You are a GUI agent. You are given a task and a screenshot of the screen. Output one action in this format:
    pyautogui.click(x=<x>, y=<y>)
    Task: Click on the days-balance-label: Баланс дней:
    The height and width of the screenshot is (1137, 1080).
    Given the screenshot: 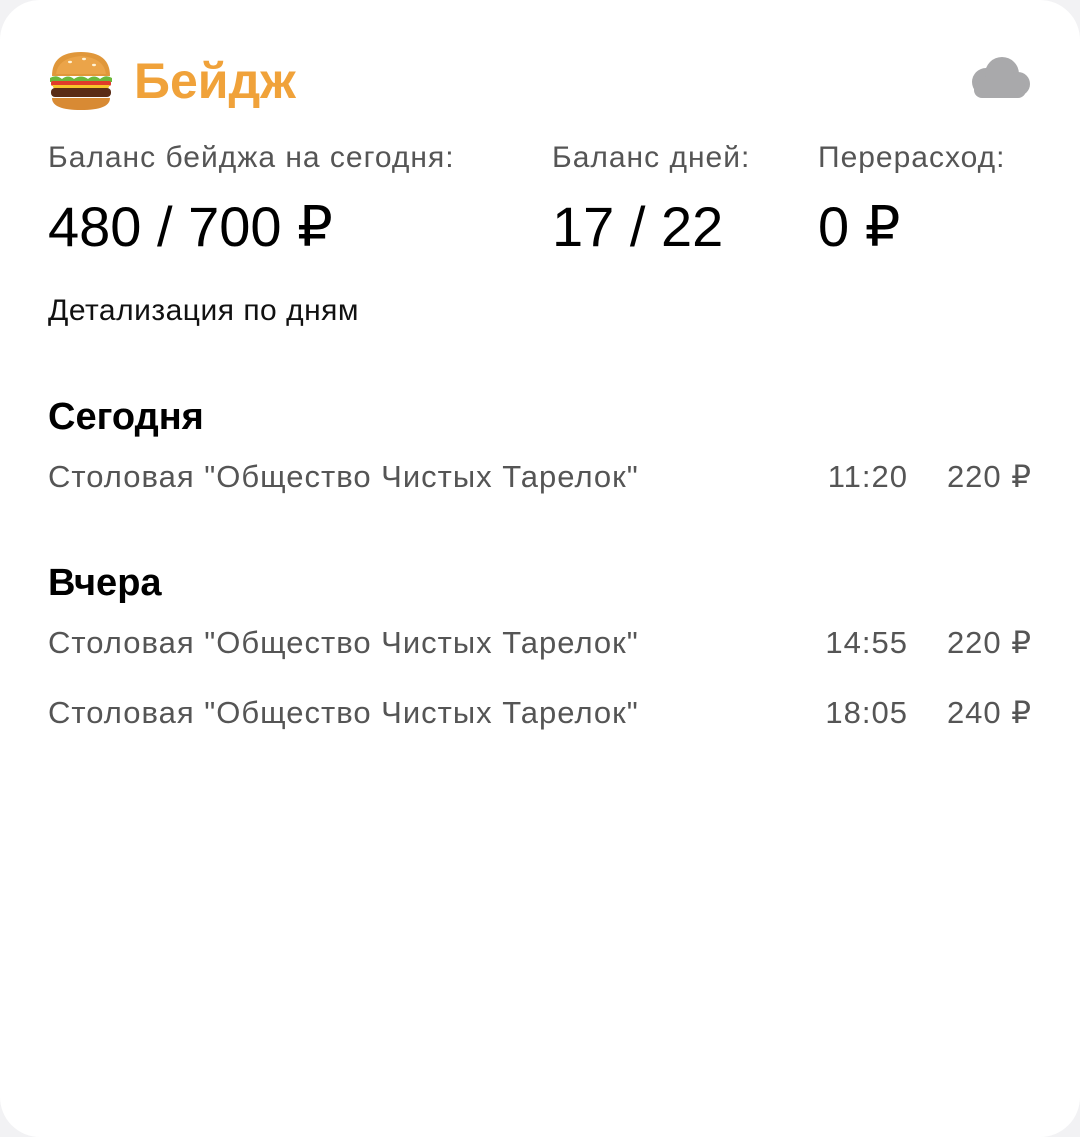 What is the action you would take?
    pyautogui.click(x=651, y=157)
    